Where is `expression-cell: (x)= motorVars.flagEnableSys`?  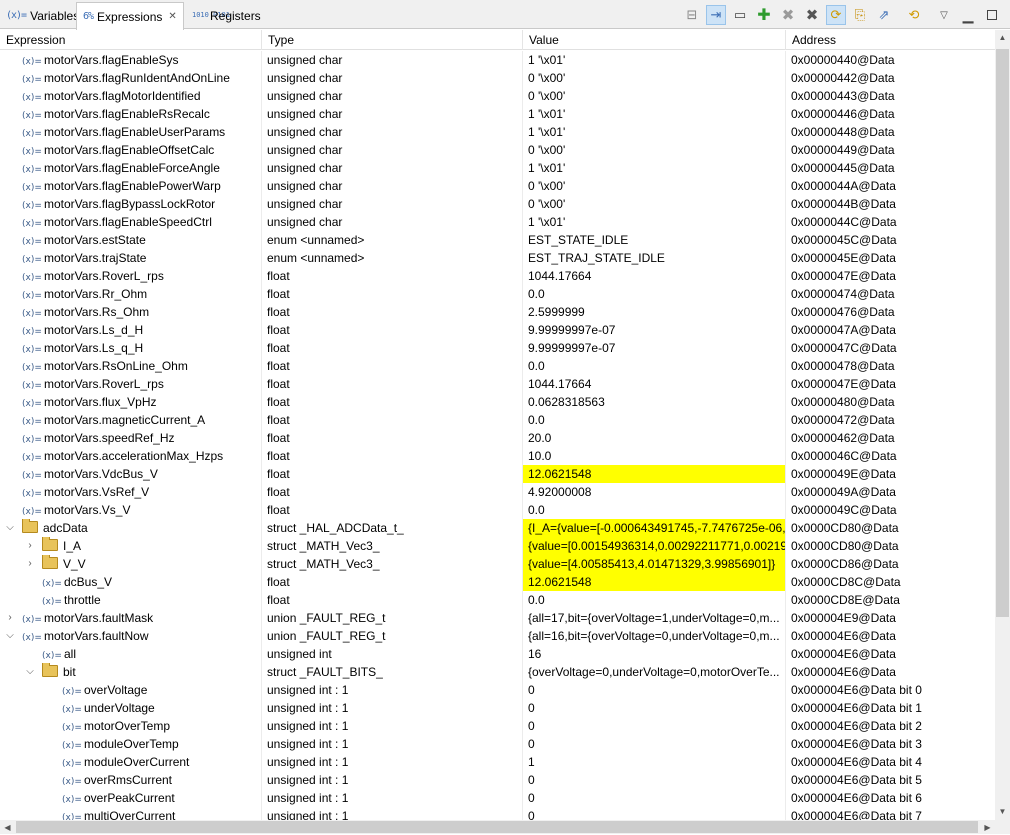
expression-cell: (x)= motorVars.flagEnableSys is located at coordinates (131, 60).